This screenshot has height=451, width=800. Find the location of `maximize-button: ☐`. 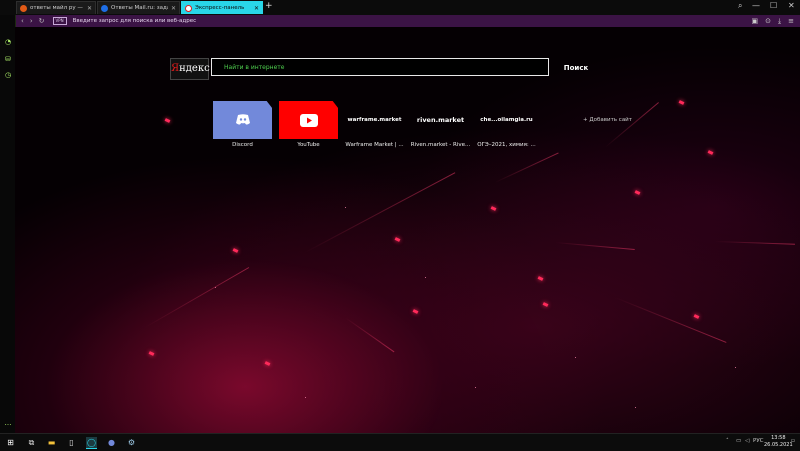

maximize-button: ☐ is located at coordinates (773, 5).